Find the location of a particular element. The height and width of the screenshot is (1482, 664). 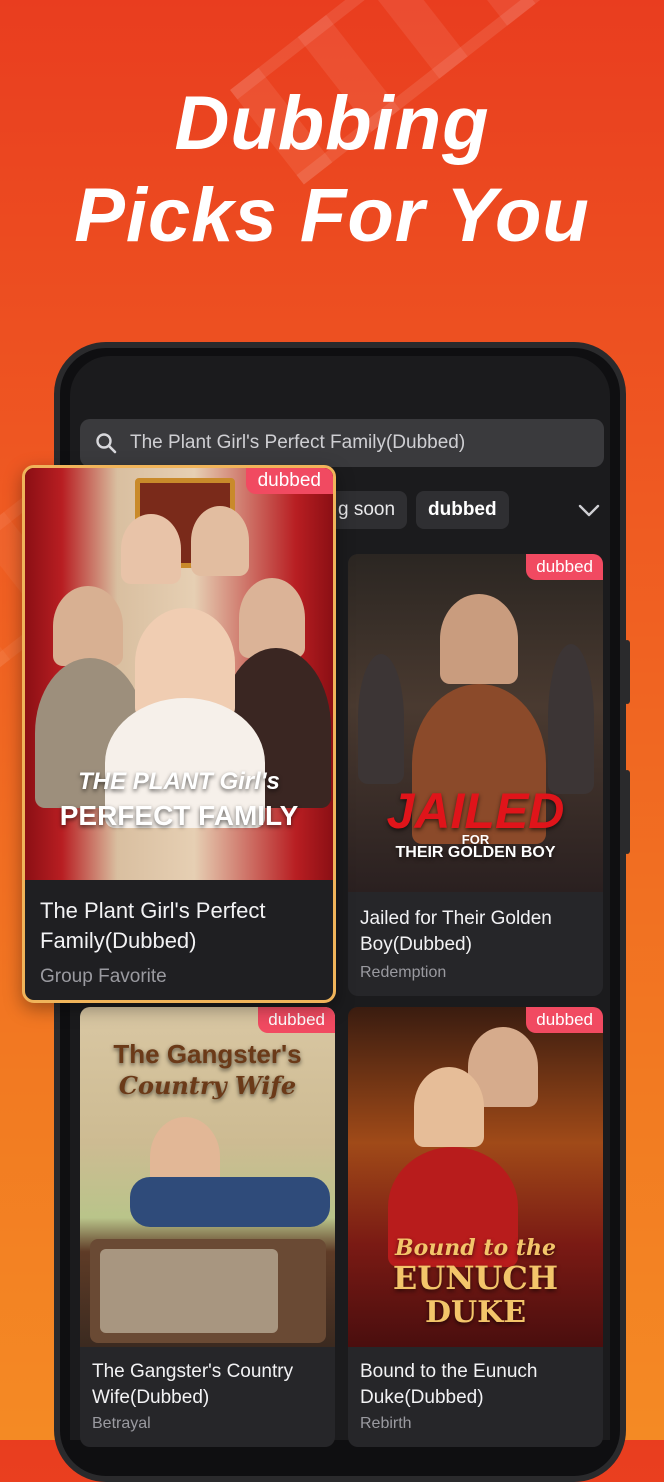

drama-title: The Gangster's Country Wife(Dubbed) is located at coordinates (193, 1384).